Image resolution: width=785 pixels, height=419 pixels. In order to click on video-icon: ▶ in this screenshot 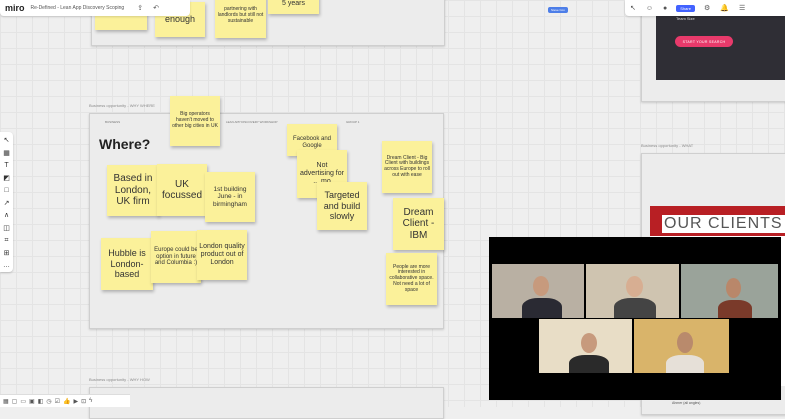, I will do `click(75, 401)`.